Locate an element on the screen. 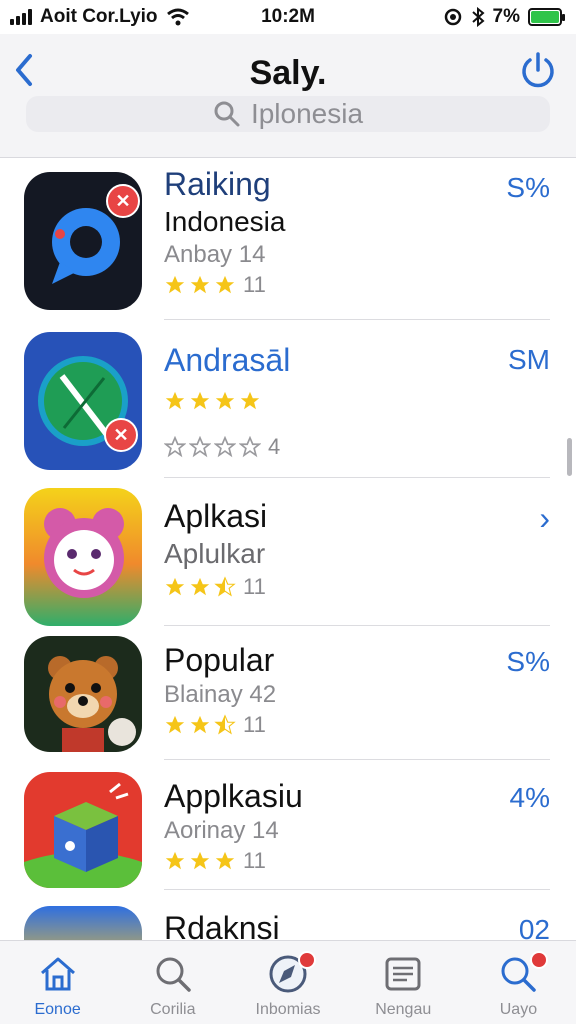  battery-icon is located at coordinates (546, 17).